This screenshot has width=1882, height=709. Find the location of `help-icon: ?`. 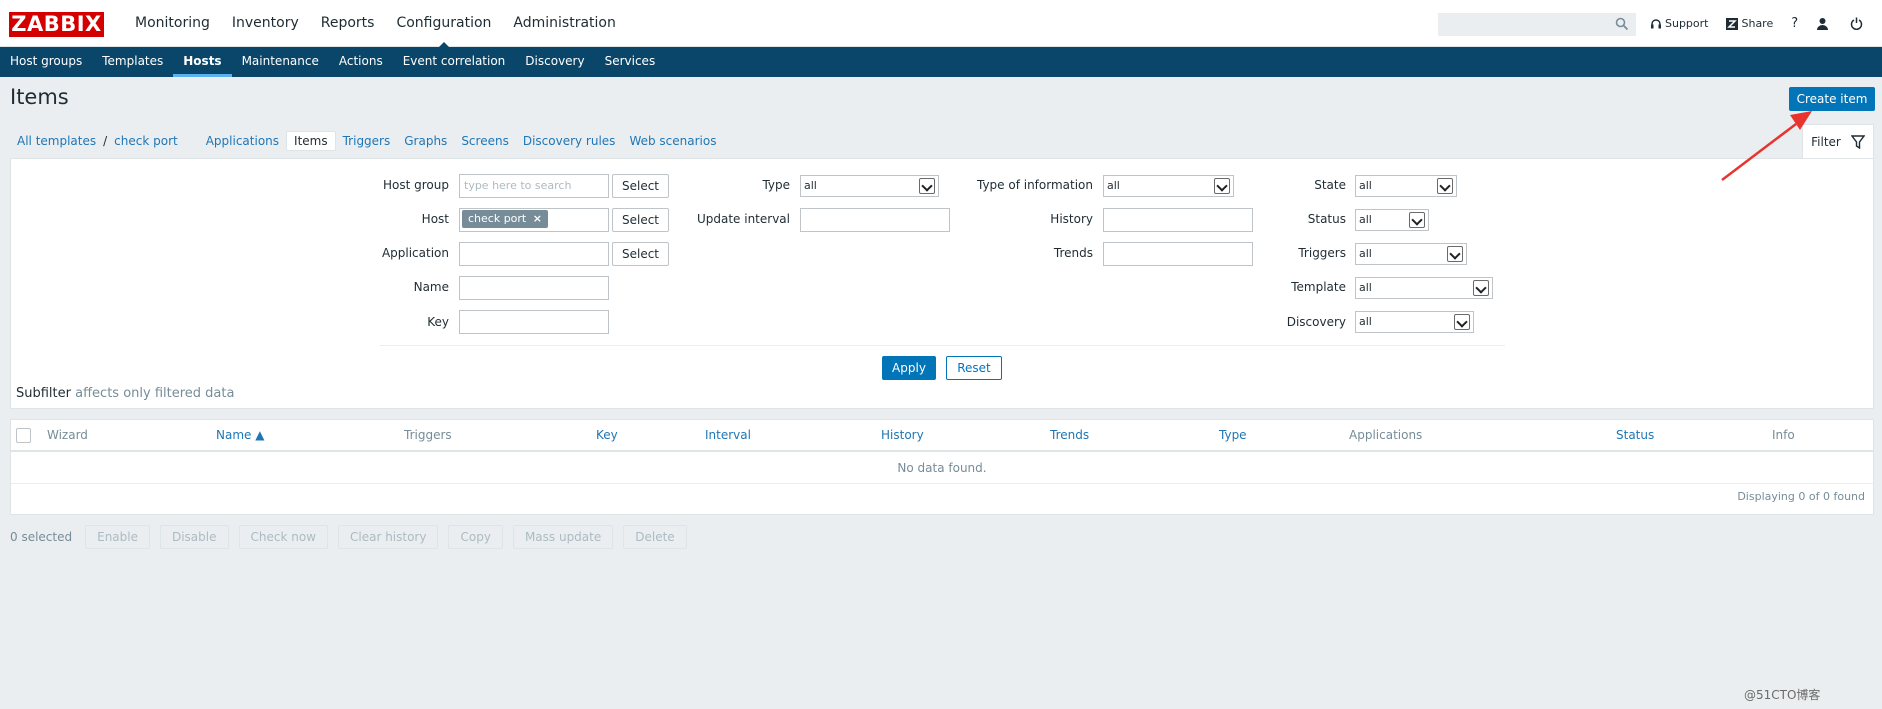

help-icon: ? is located at coordinates (1794, 23).